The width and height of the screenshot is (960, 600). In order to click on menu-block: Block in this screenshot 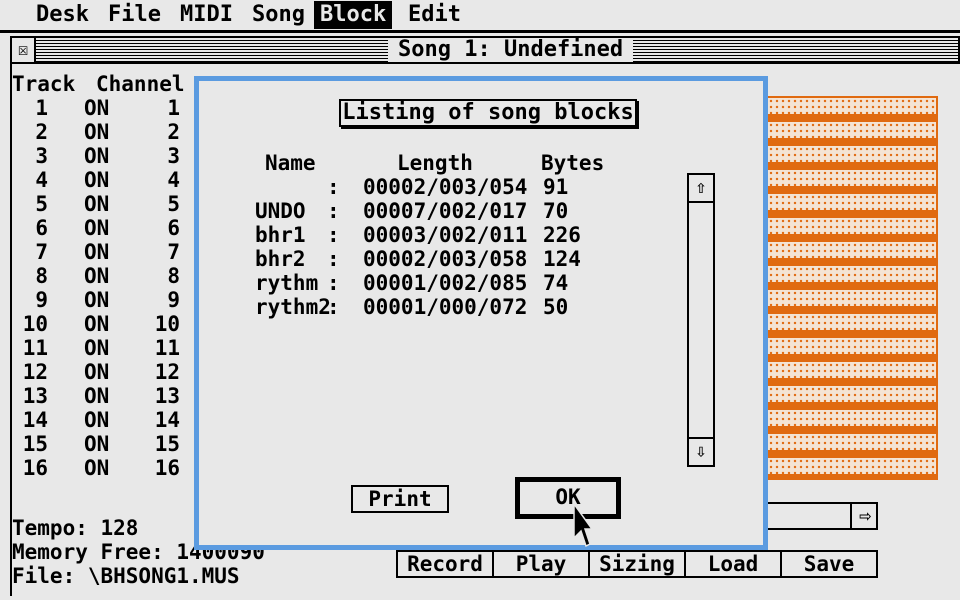, I will do `click(353, 15)`.